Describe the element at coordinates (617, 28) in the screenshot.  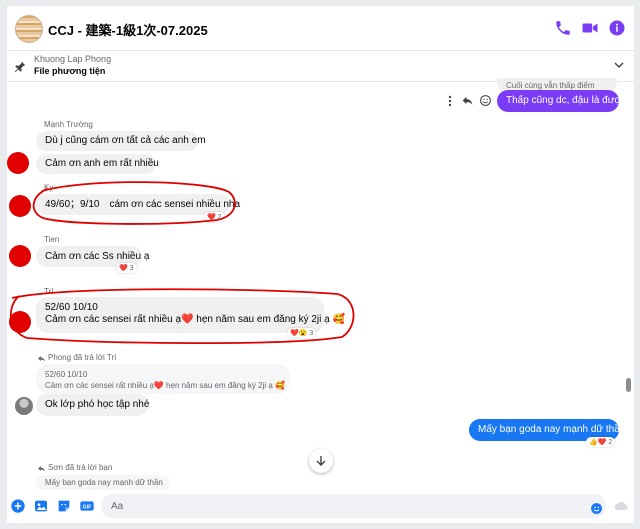
I see `info-icon` at that location.